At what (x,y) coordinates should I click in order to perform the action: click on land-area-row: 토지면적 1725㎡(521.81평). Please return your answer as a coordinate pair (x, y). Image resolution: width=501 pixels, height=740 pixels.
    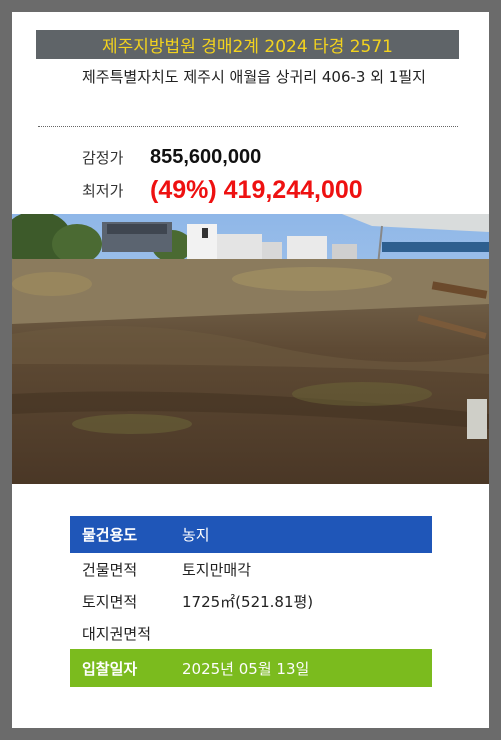
    Looking at the image, I should click on (251, 601).